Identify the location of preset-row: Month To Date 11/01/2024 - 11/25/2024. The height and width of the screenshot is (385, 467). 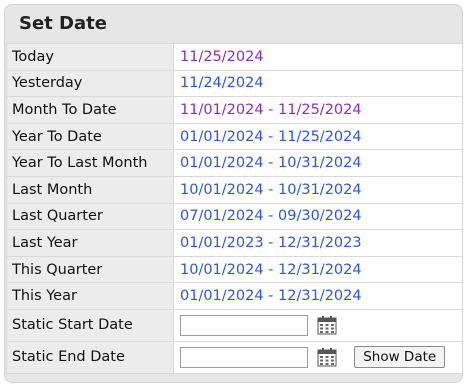
(234, 110).